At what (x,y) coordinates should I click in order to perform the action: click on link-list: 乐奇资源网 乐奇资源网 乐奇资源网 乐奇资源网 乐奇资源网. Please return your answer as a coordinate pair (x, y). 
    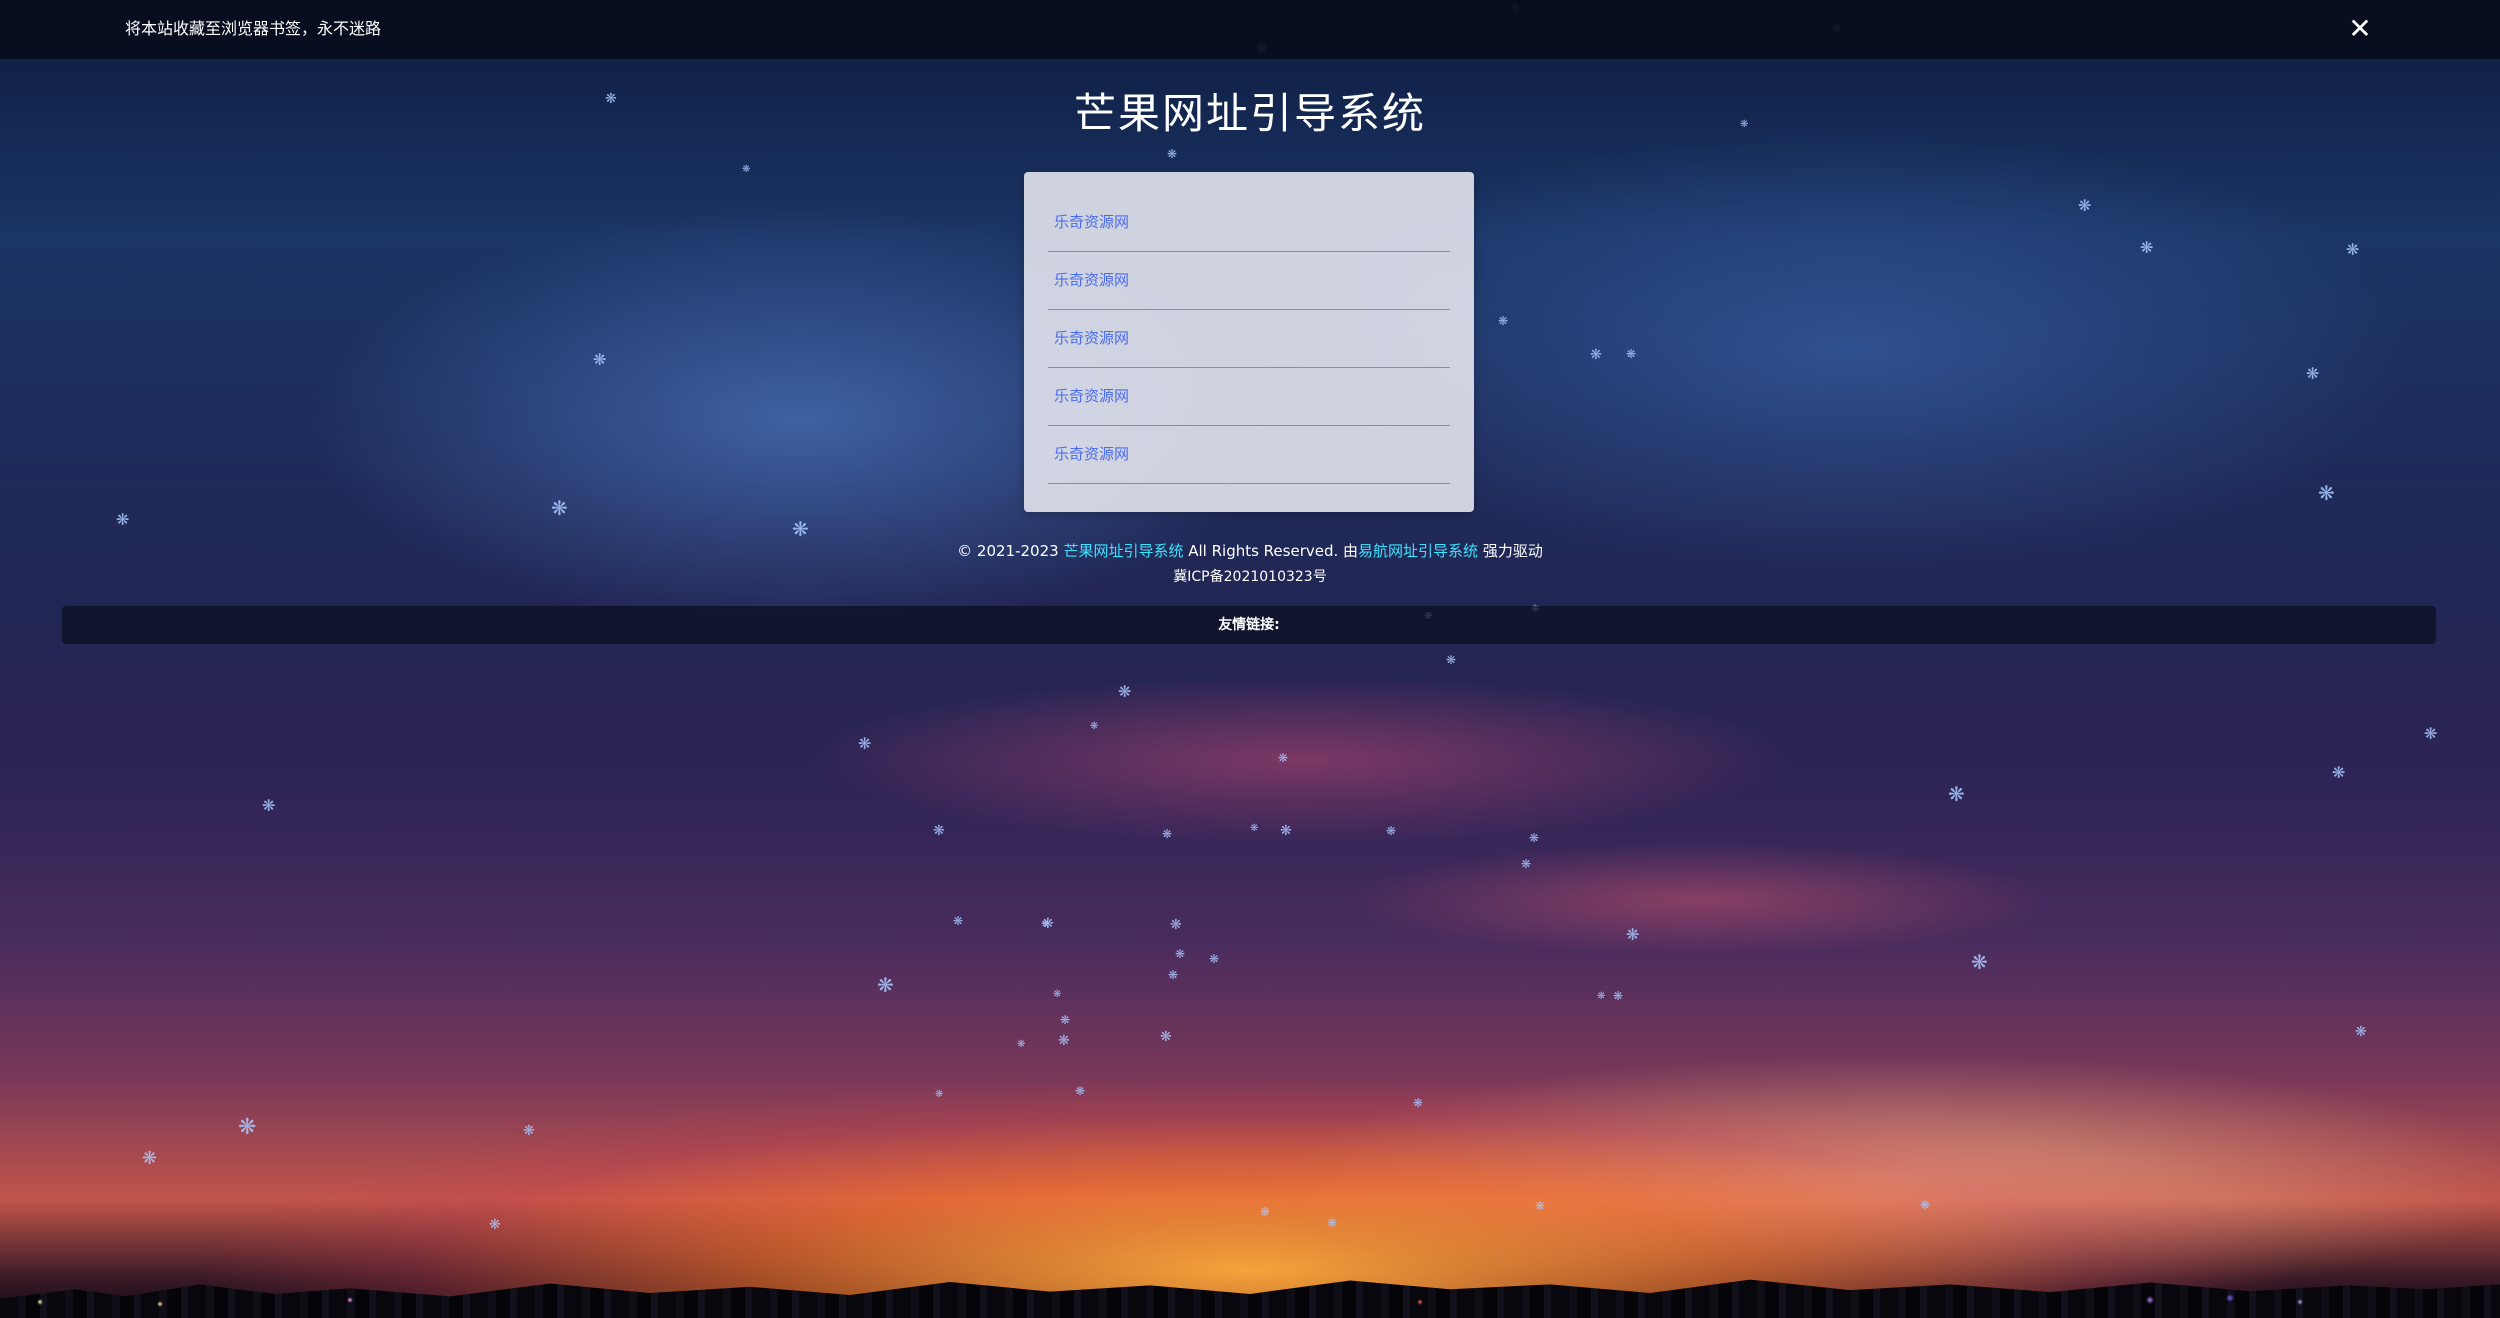
    Looking at the image, I should click on (1249, 339).